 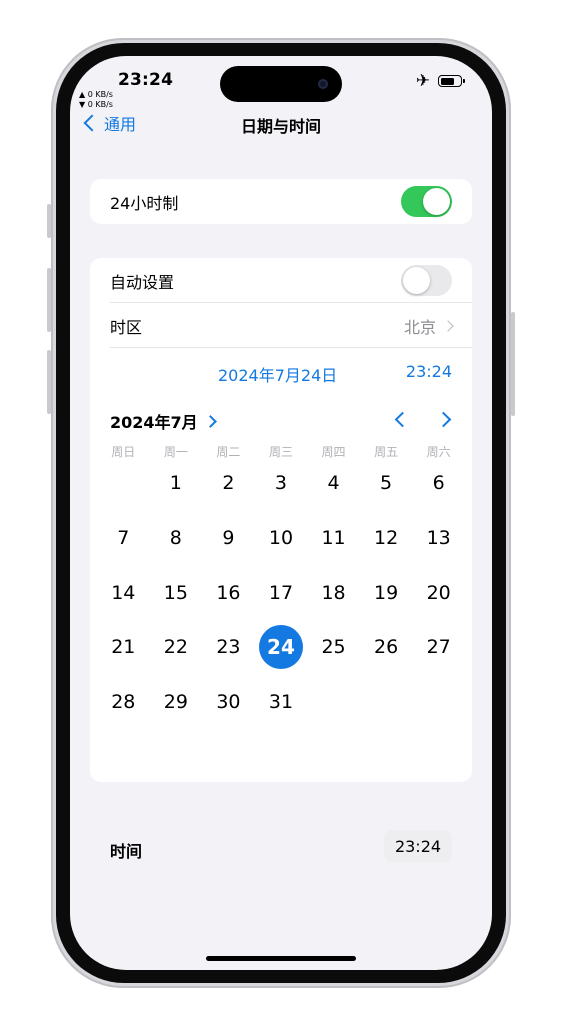 I want to click on empty-day-cell, so click(x=123, y=483).